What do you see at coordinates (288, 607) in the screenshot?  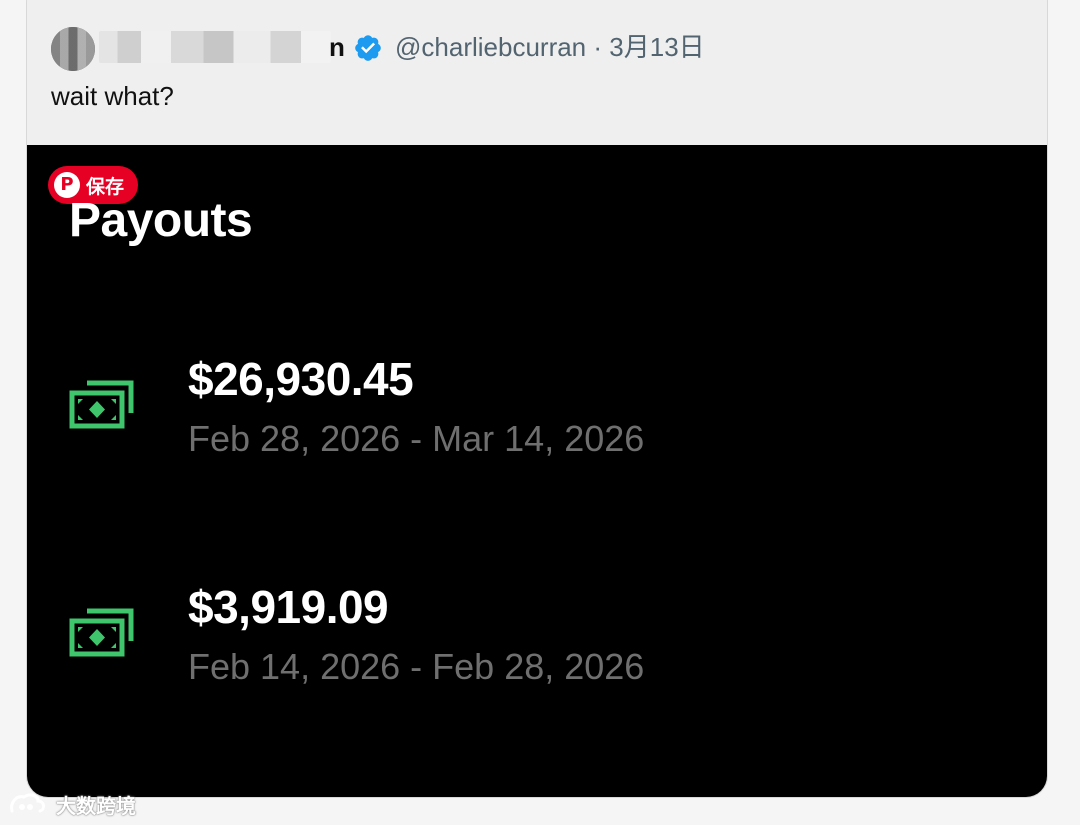 I see `payout-amount: $3,919.09` at bounding box center [288, 607].